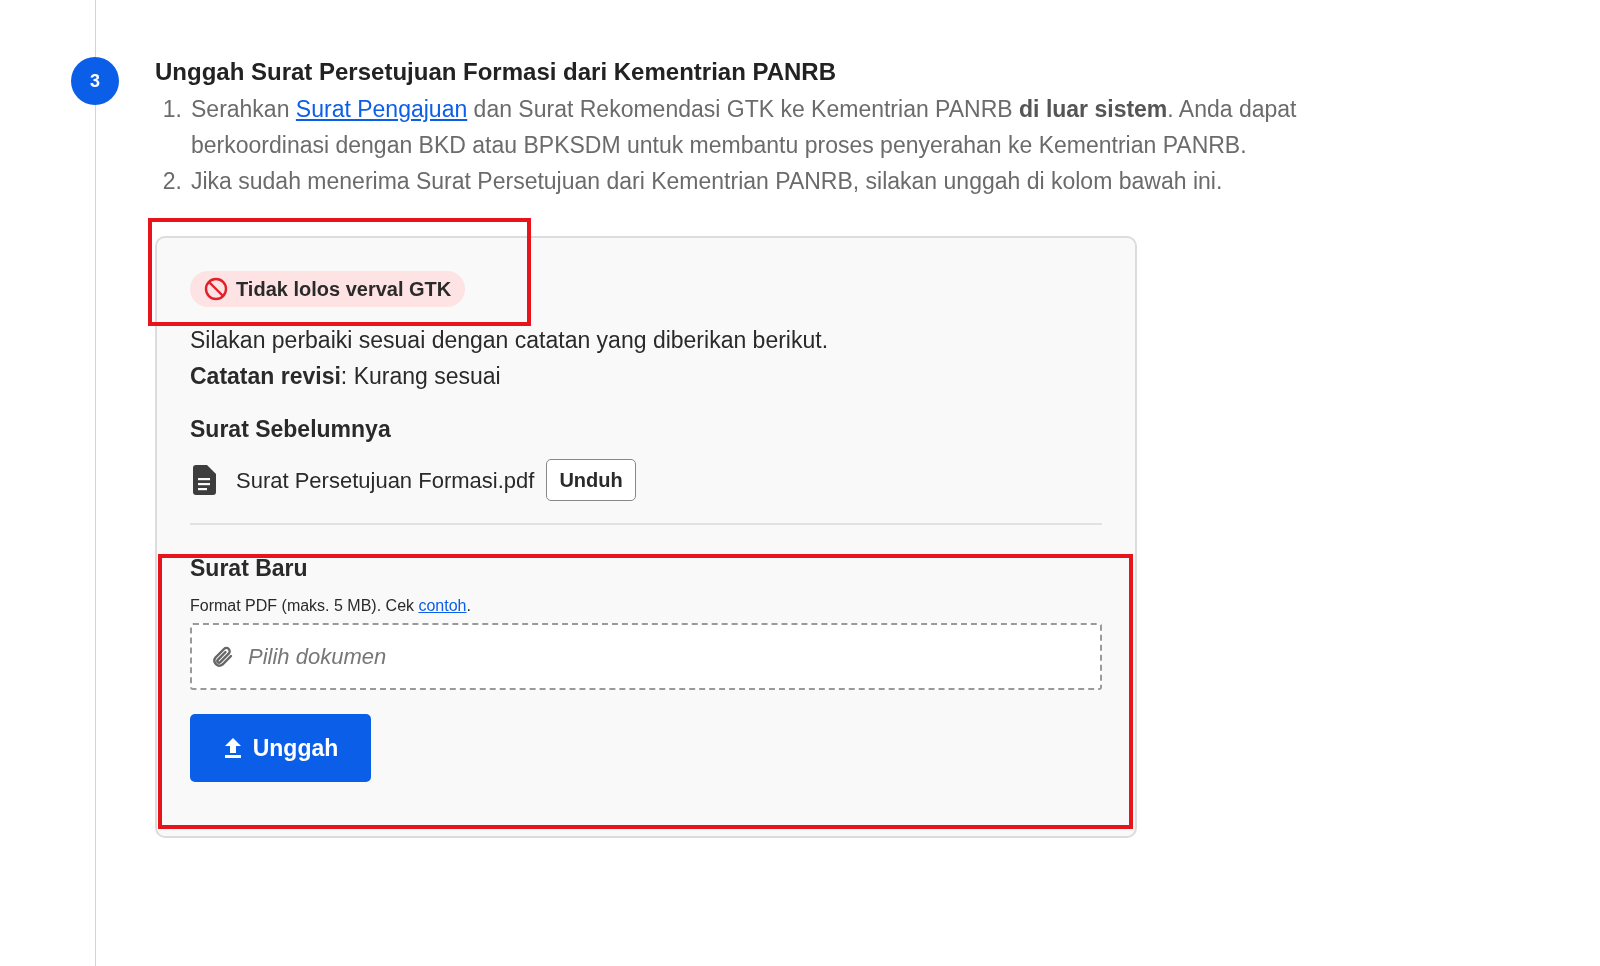 The height and width of the screenshot is (966, 1600). I want to click on section-heading: Surat Baru, so click(249, 568).